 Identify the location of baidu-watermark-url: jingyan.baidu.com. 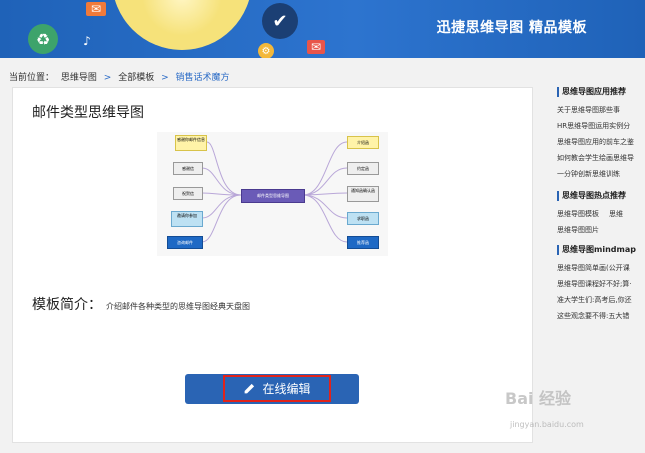
(547, 424).